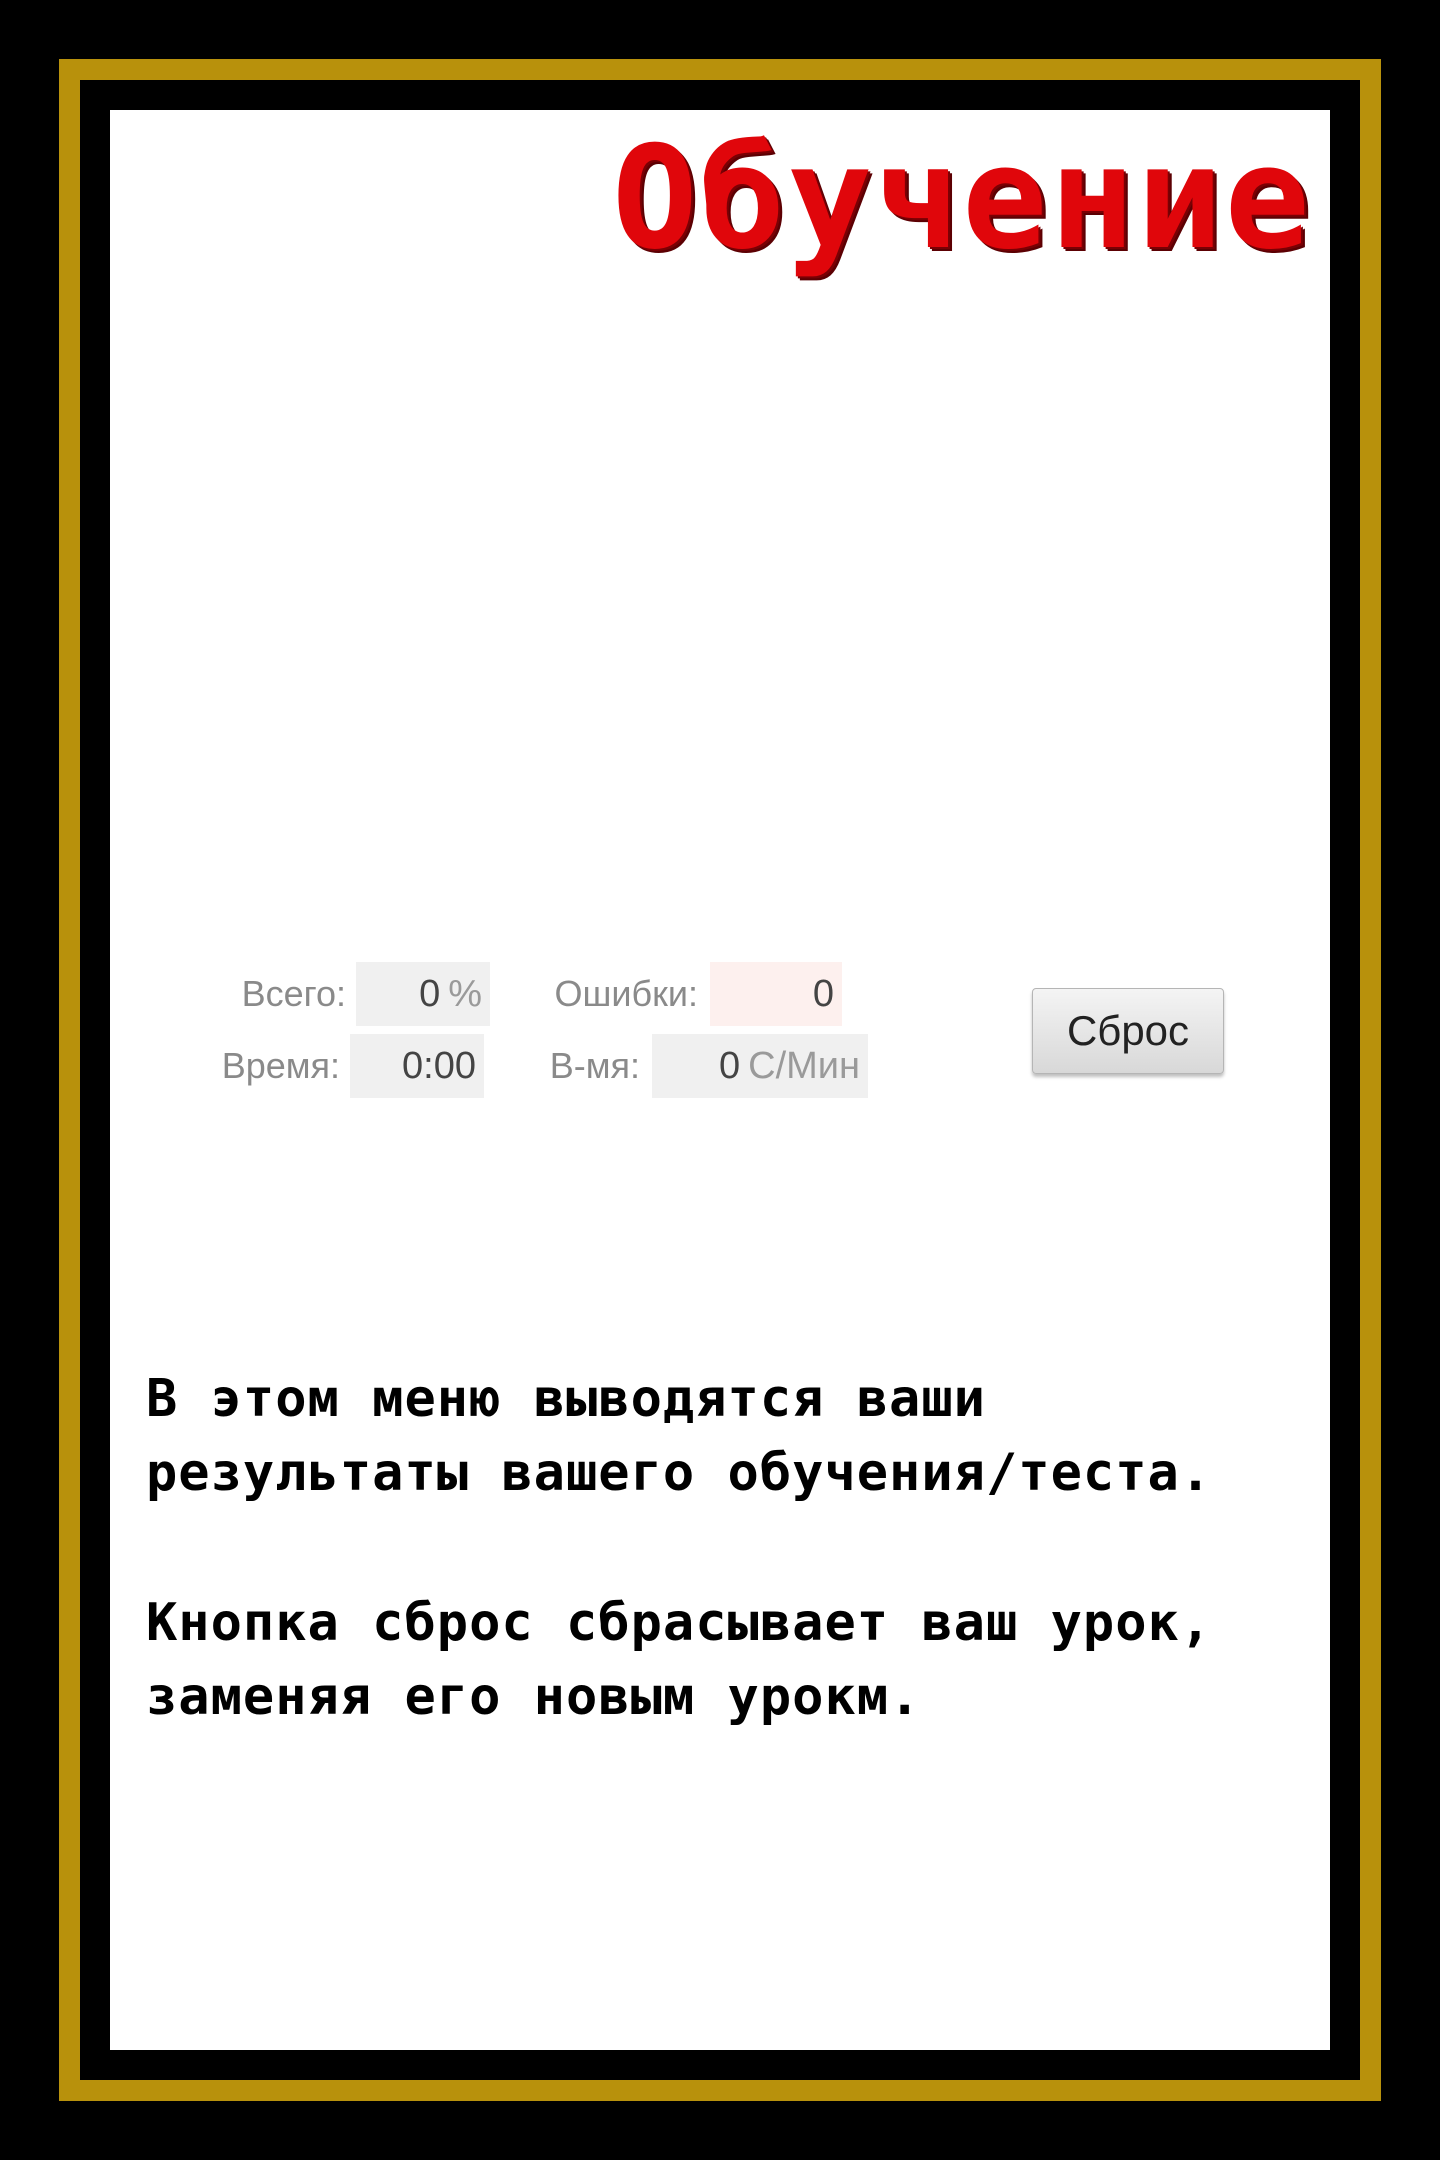  What do you see at coordinates (962, 198) in the screenshot?
I see `page-title: Обучение` at bounding box center [962, 198].